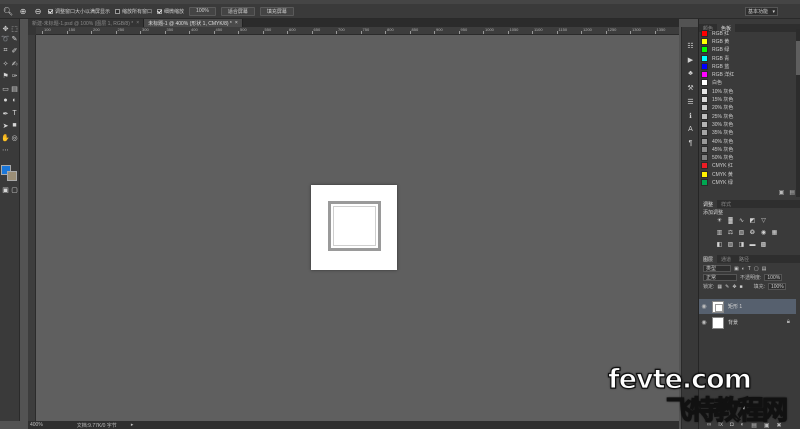 Image resolution: width=800 pixels, height=429 pixels. Describe the element at coordinates (237, 11) in the screenshot. I see `fit-screen-button: 适合屏幕` at that location.